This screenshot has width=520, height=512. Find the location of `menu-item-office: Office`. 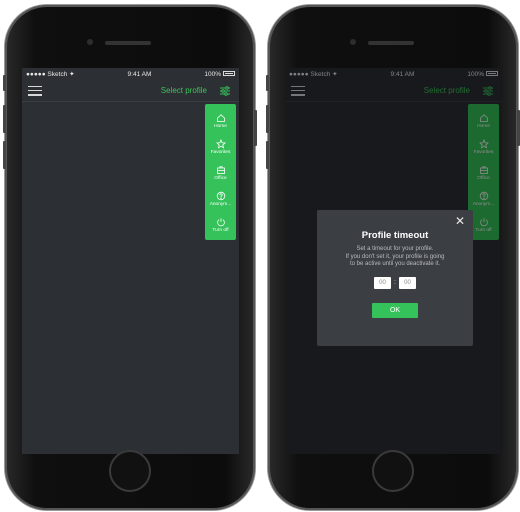

menu-item-office: Office is located at coordinates (220, 173).